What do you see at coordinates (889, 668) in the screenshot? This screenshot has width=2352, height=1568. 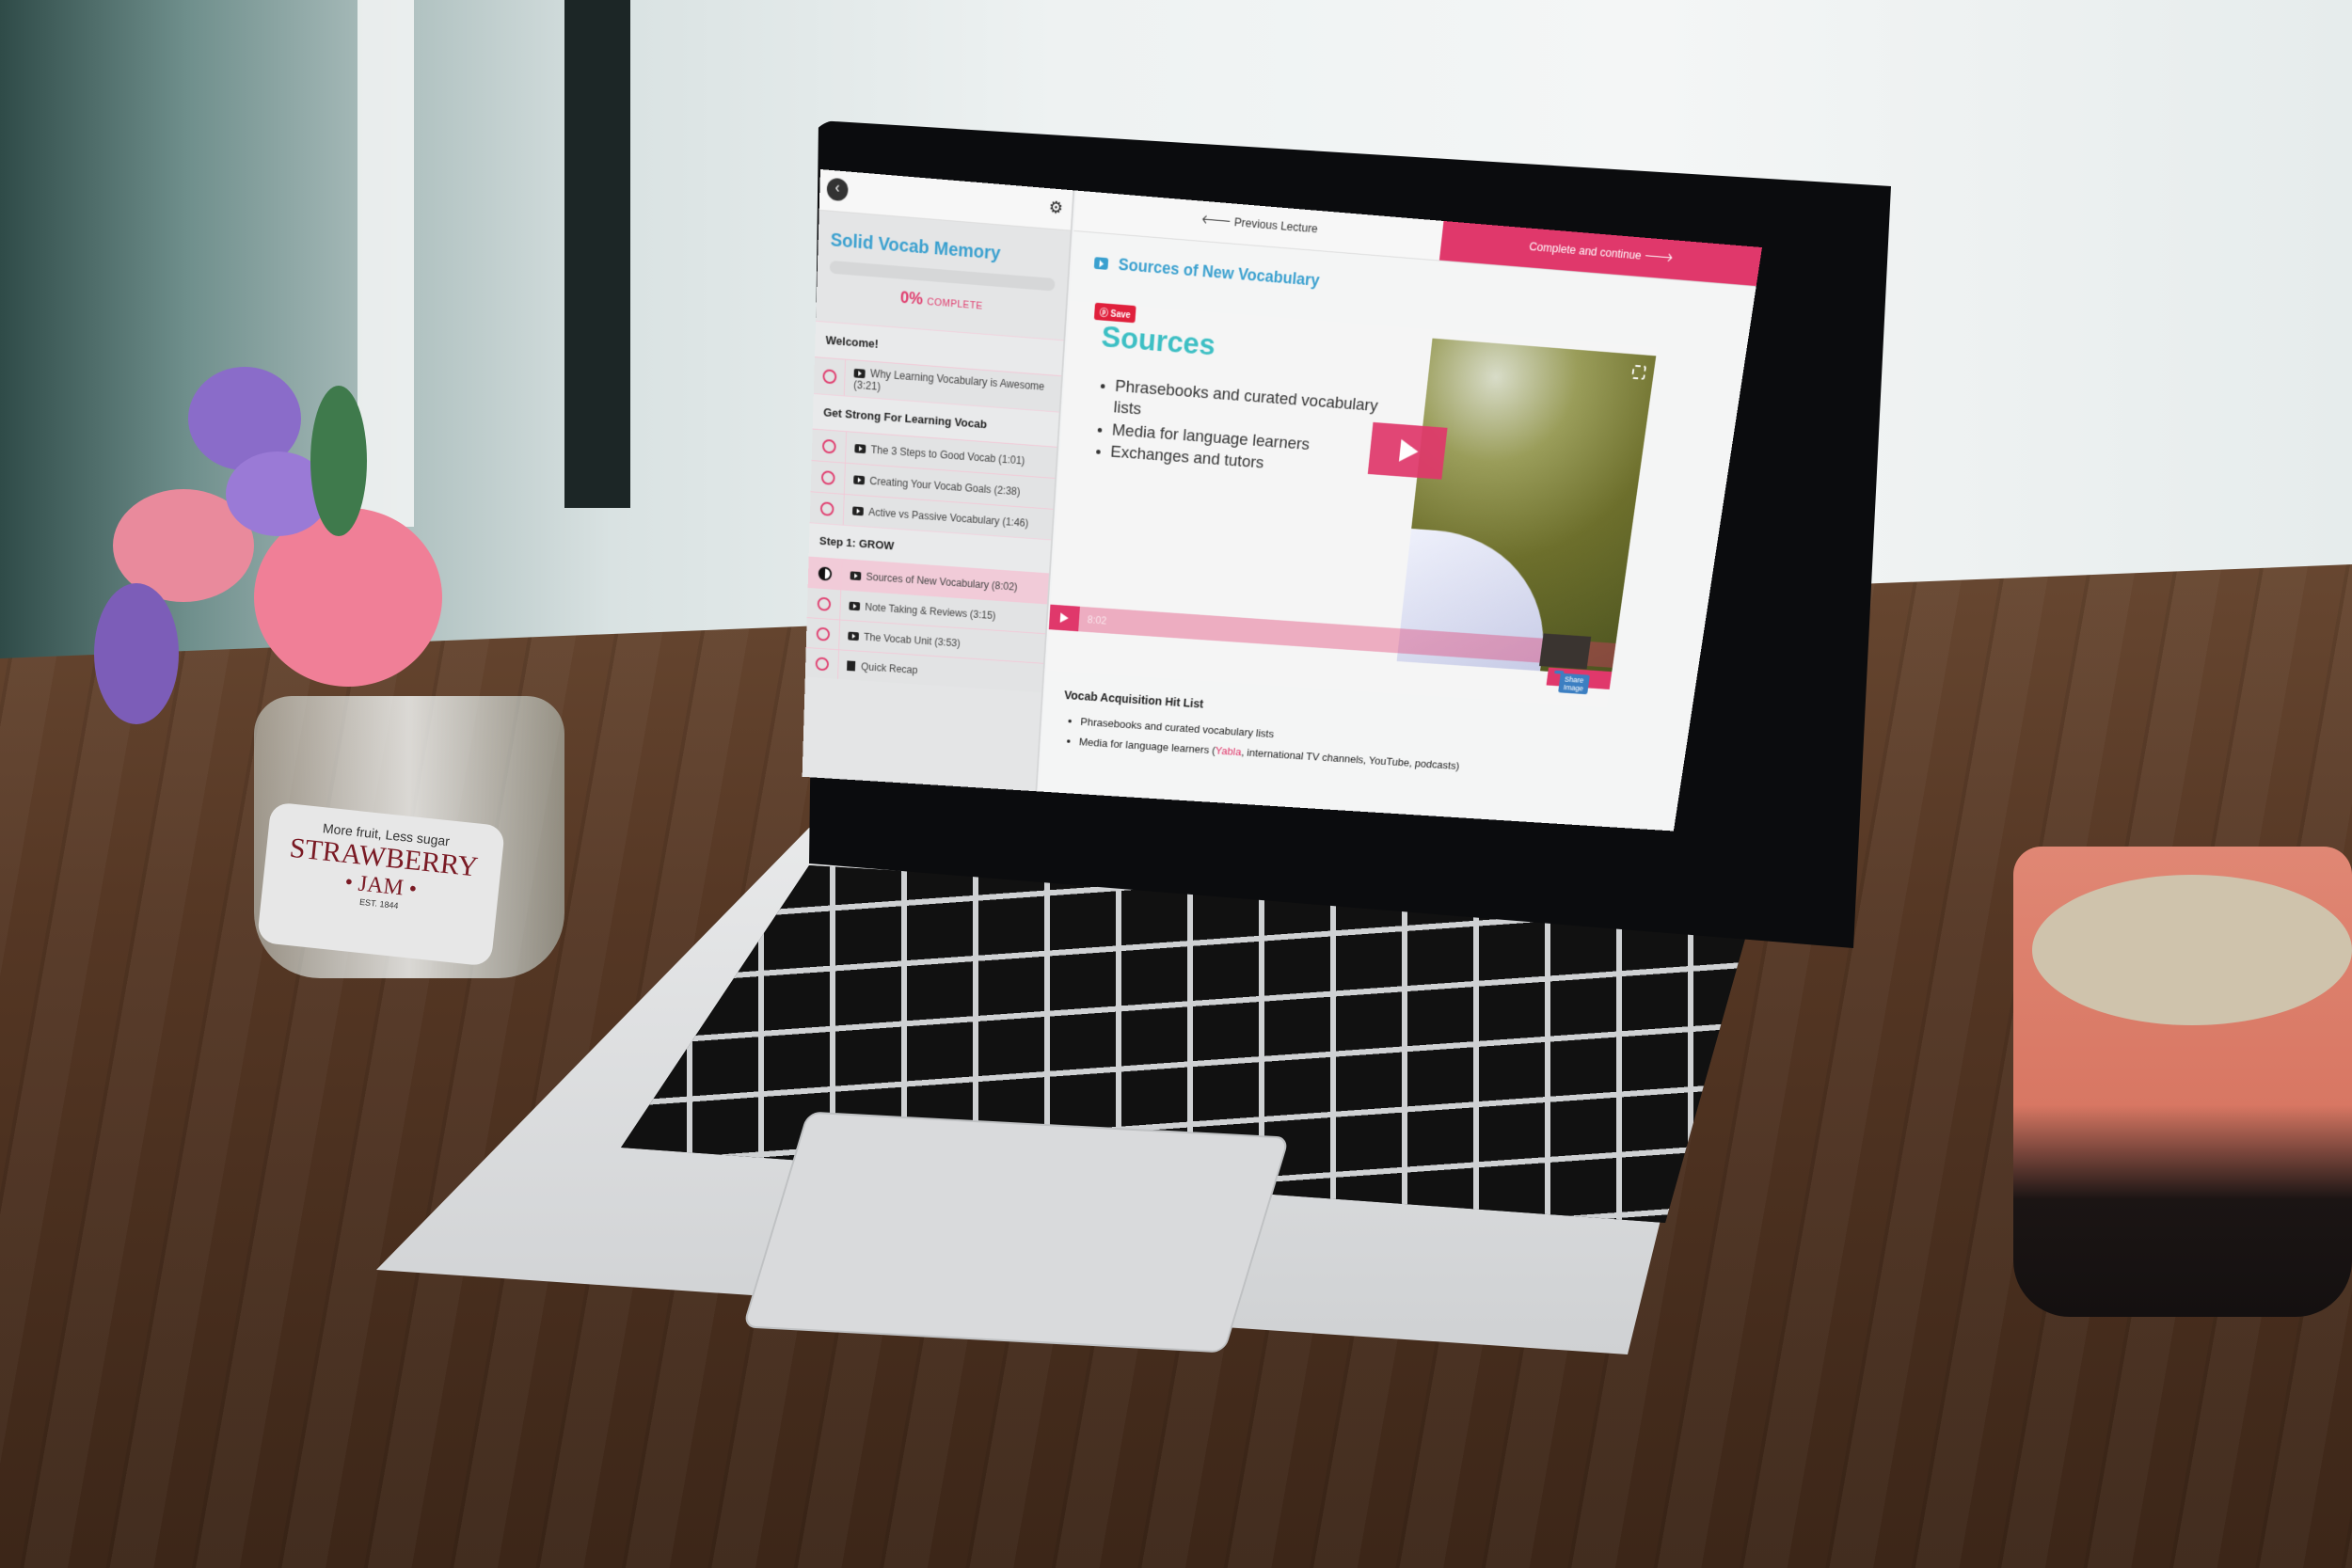 I see `lesson-title: Quick Recap` at bounding box center [889, 668].